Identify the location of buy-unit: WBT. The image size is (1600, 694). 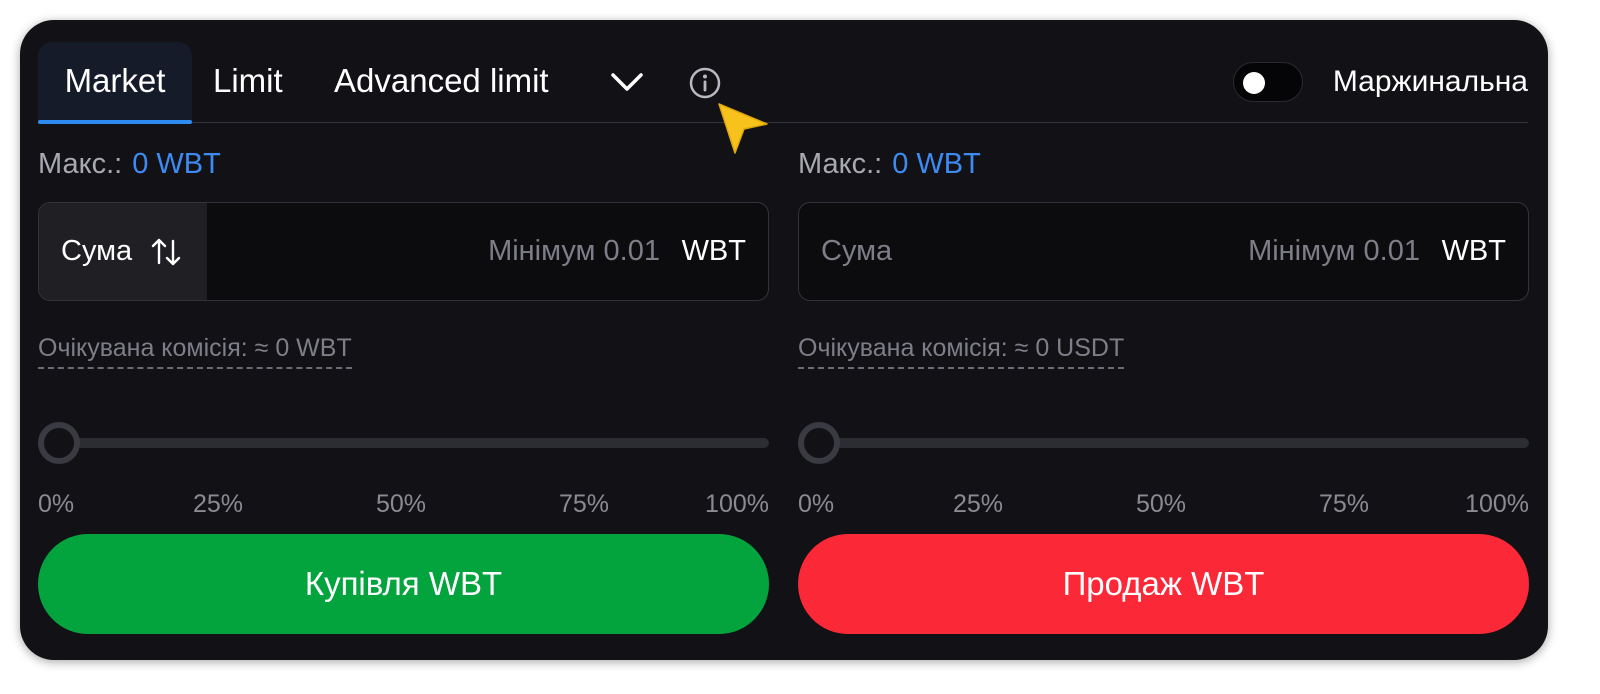
(713, 251).